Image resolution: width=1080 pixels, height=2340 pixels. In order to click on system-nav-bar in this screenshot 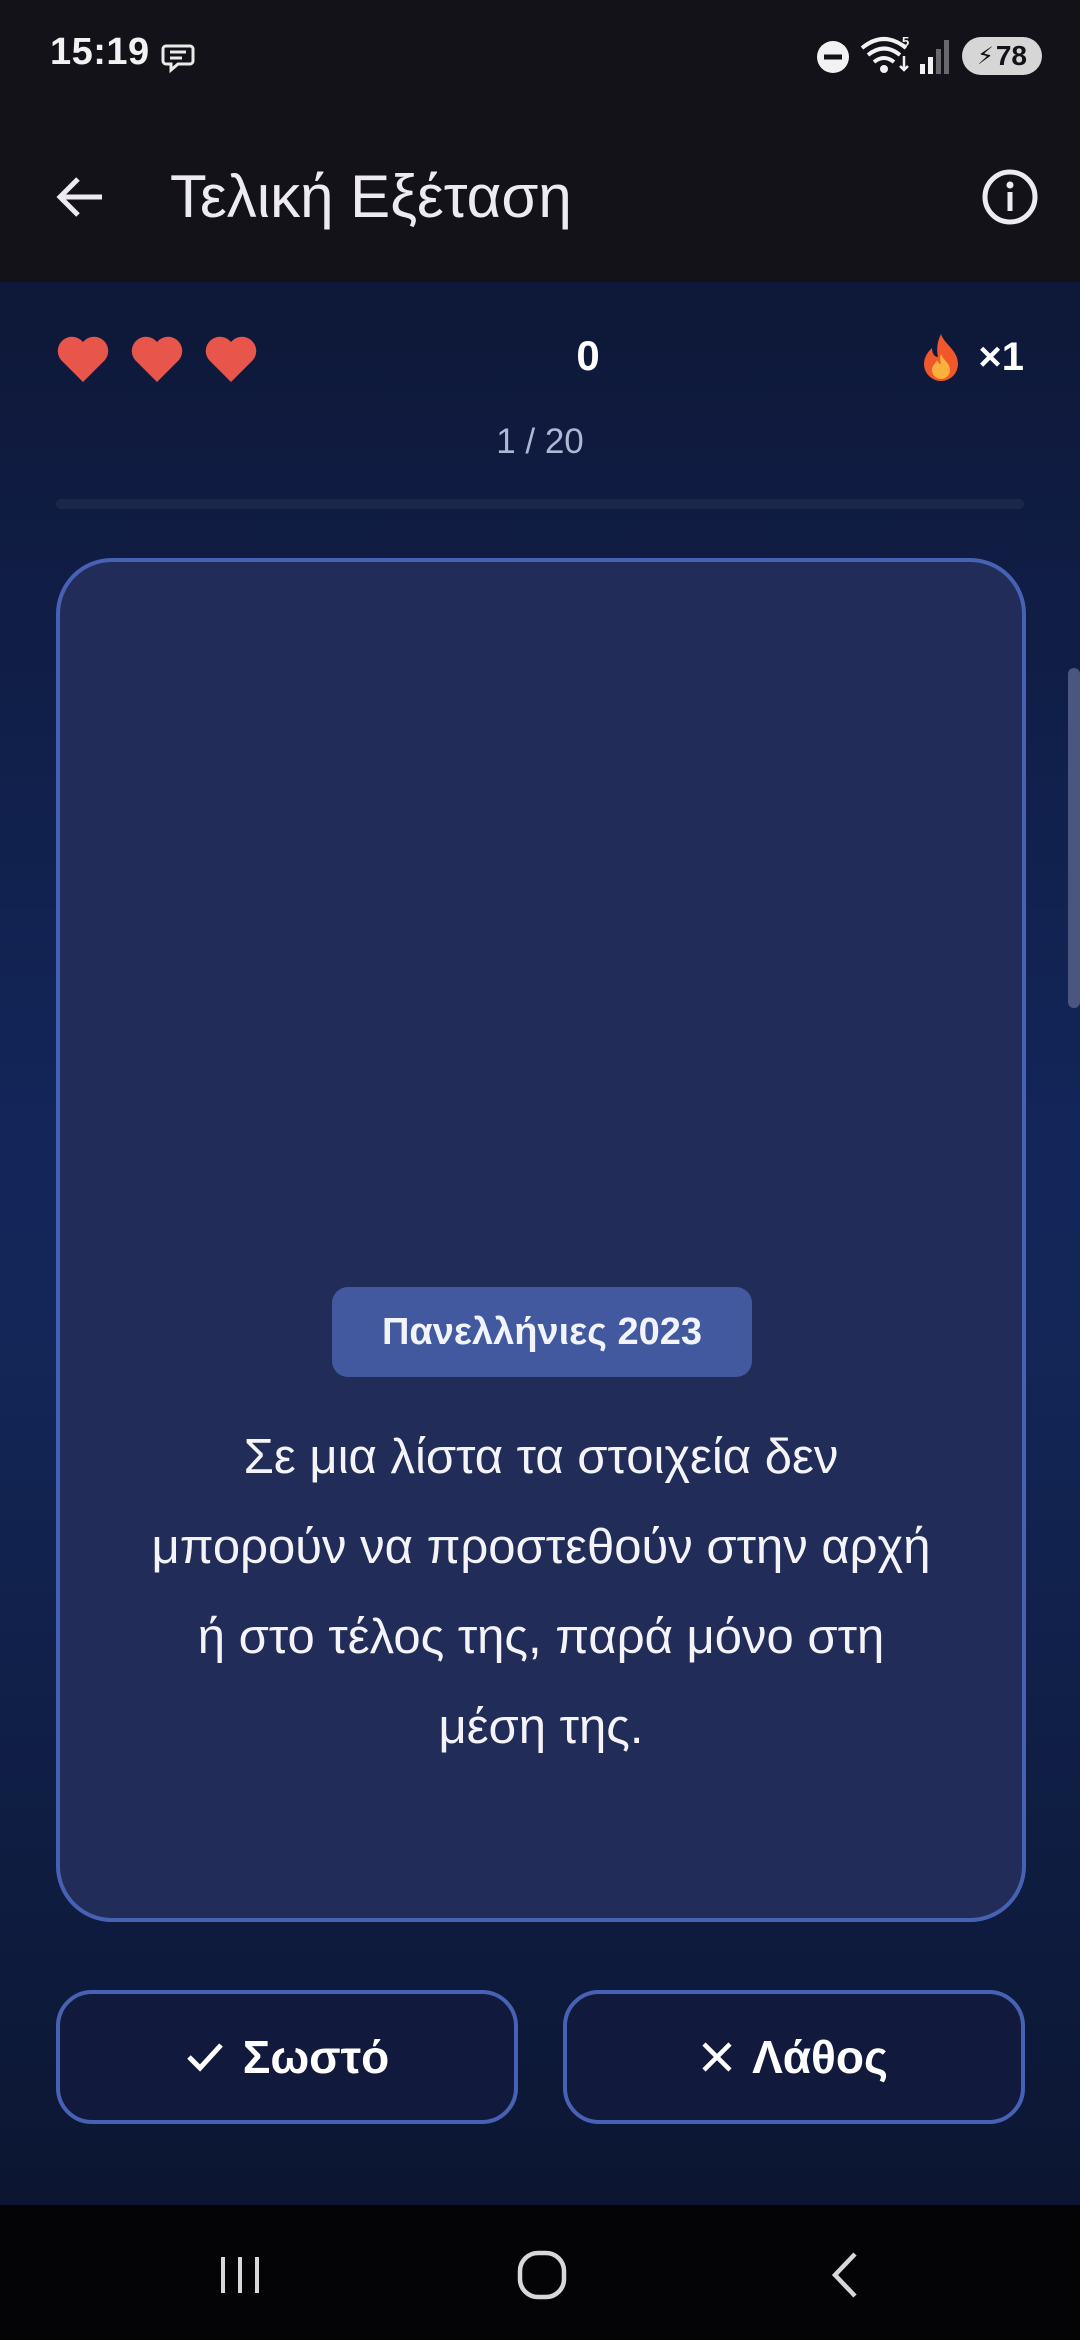, I will do `click(540, 2272)`.